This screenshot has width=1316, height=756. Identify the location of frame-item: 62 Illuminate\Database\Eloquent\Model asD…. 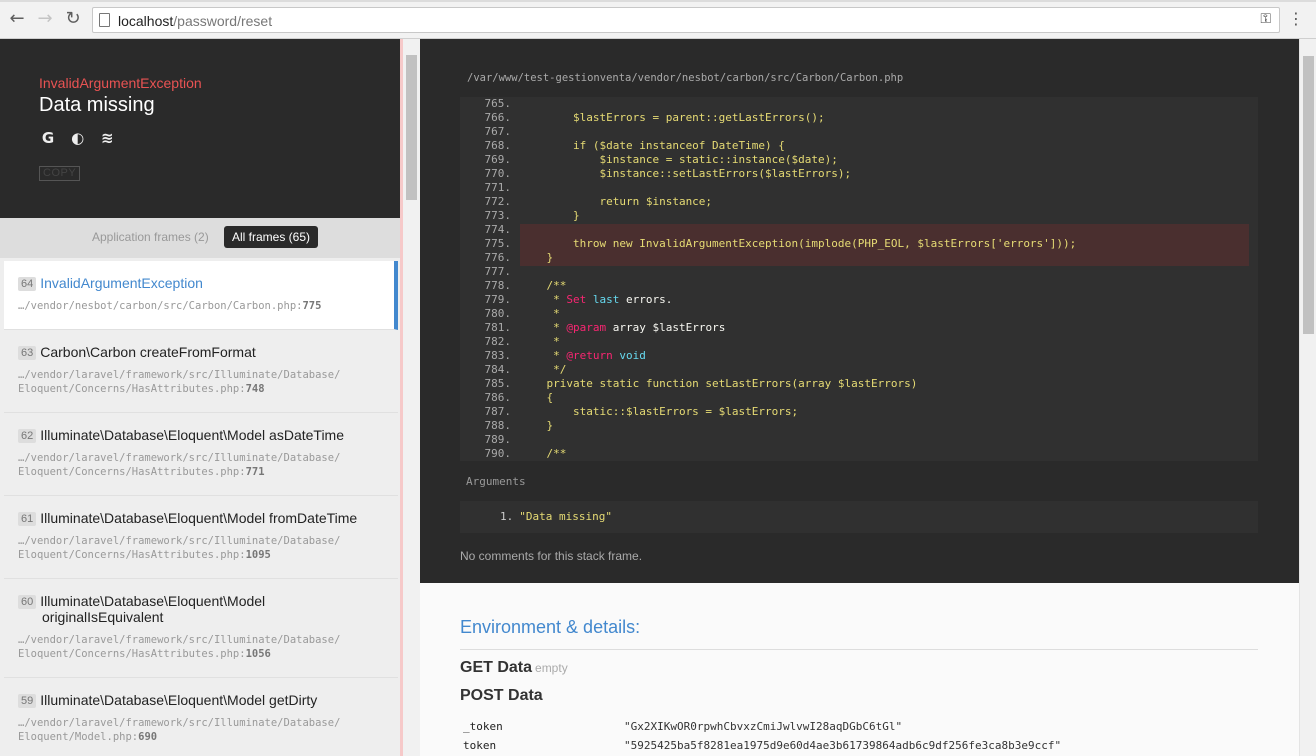
(201, 454).